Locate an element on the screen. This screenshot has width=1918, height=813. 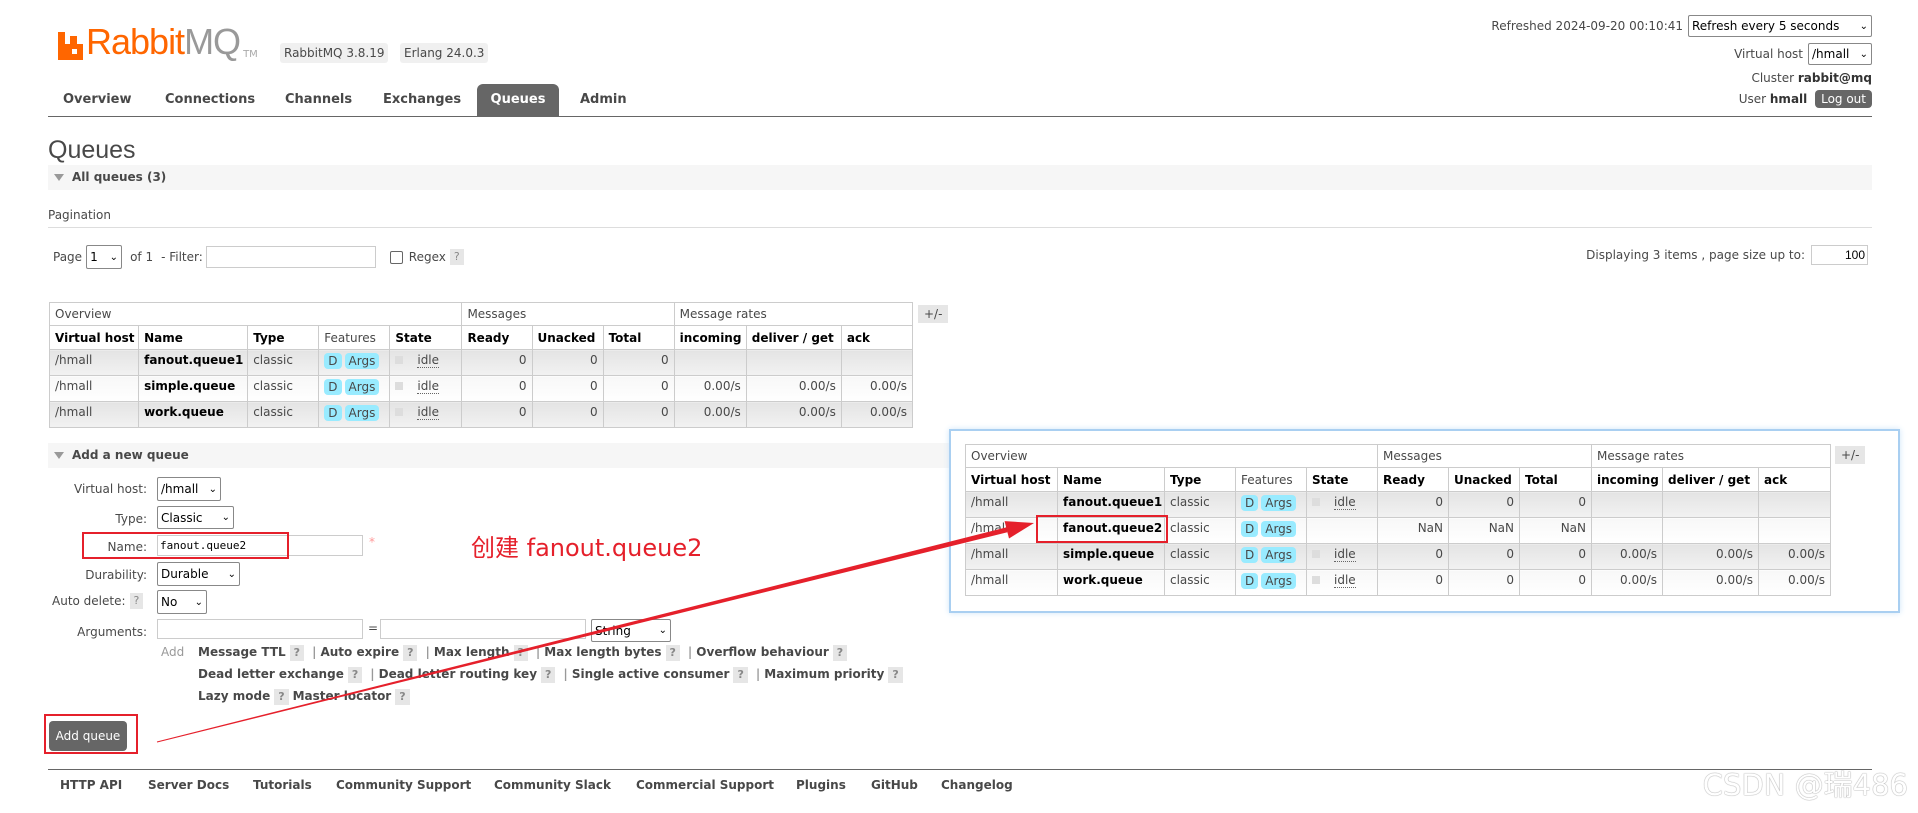
footer-link: Tutorials is located at coordinates (282, 785).